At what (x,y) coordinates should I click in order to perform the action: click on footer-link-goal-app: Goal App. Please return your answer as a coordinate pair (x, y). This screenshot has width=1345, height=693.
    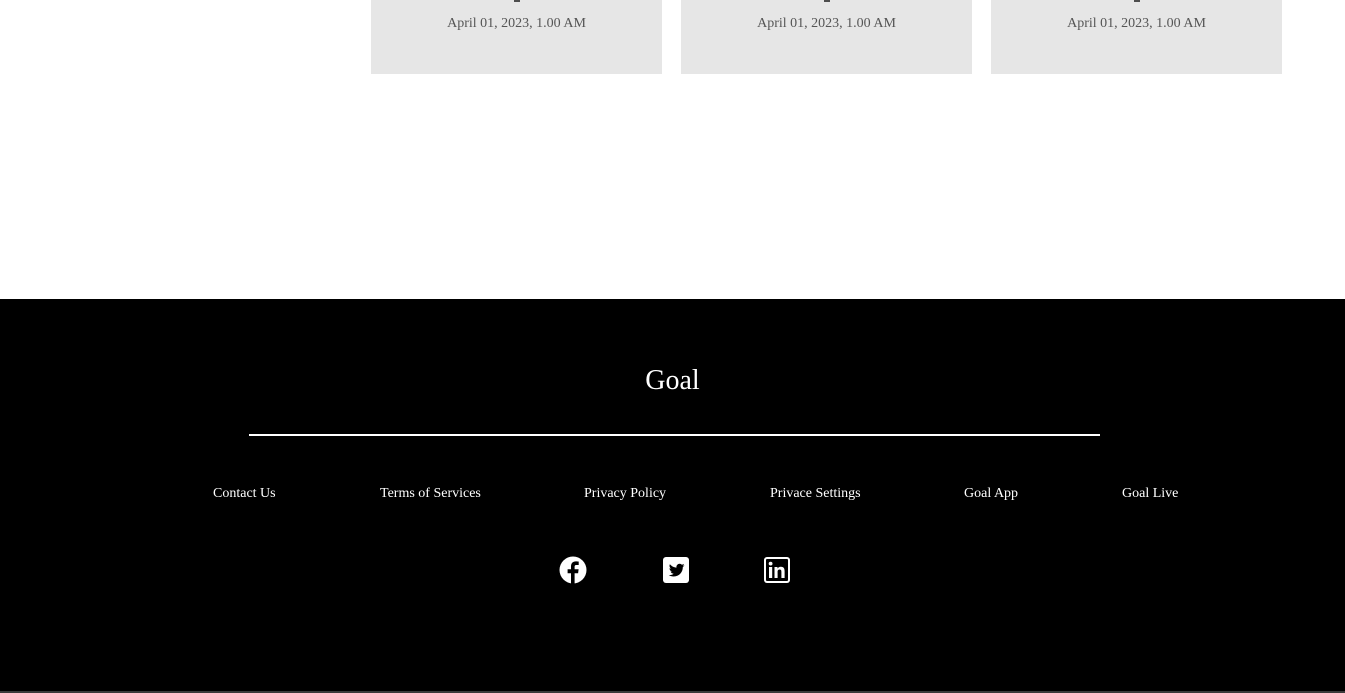
    Looking at the image, I should click on (991, 494).